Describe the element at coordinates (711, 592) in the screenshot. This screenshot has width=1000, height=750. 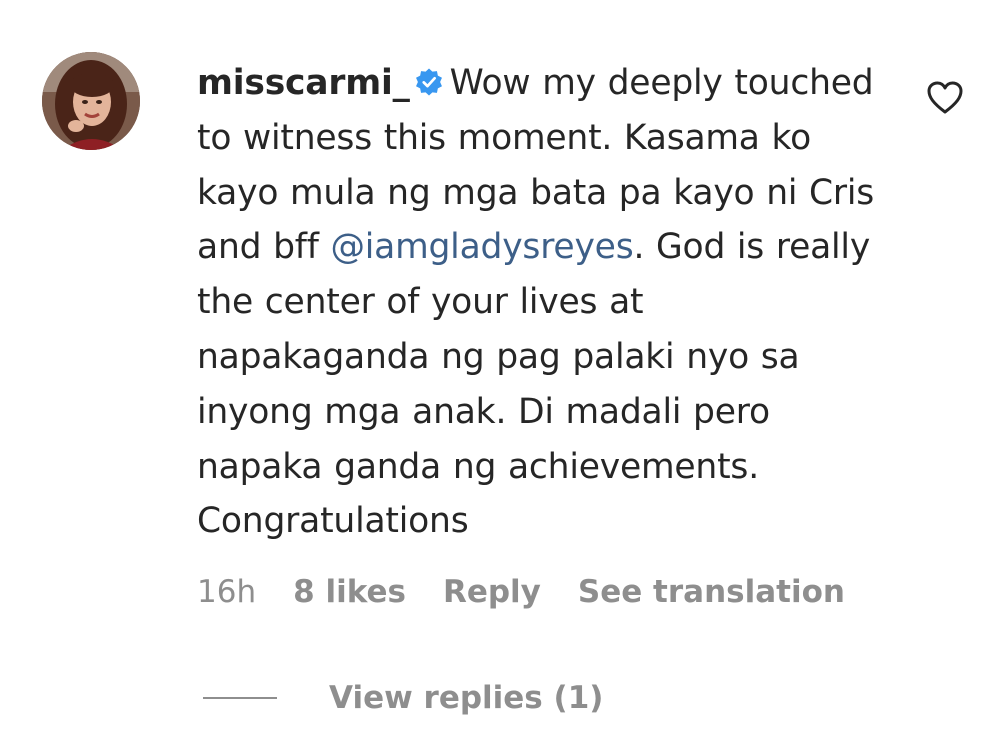
I see `see-translation-button: See translation` at that location.